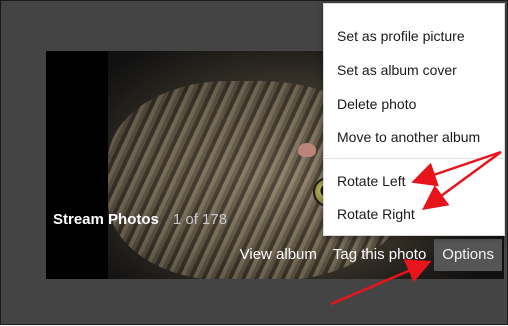 The image size is (508, 326). What do you see at coordinates (414, 158) in the screenshot?
I see `menu-divider` at bounding box center [414, 158].